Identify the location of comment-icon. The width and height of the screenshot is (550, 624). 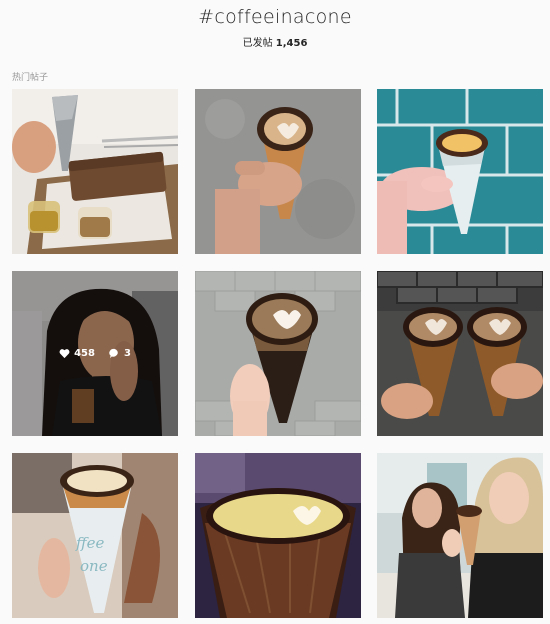
(113, 353).